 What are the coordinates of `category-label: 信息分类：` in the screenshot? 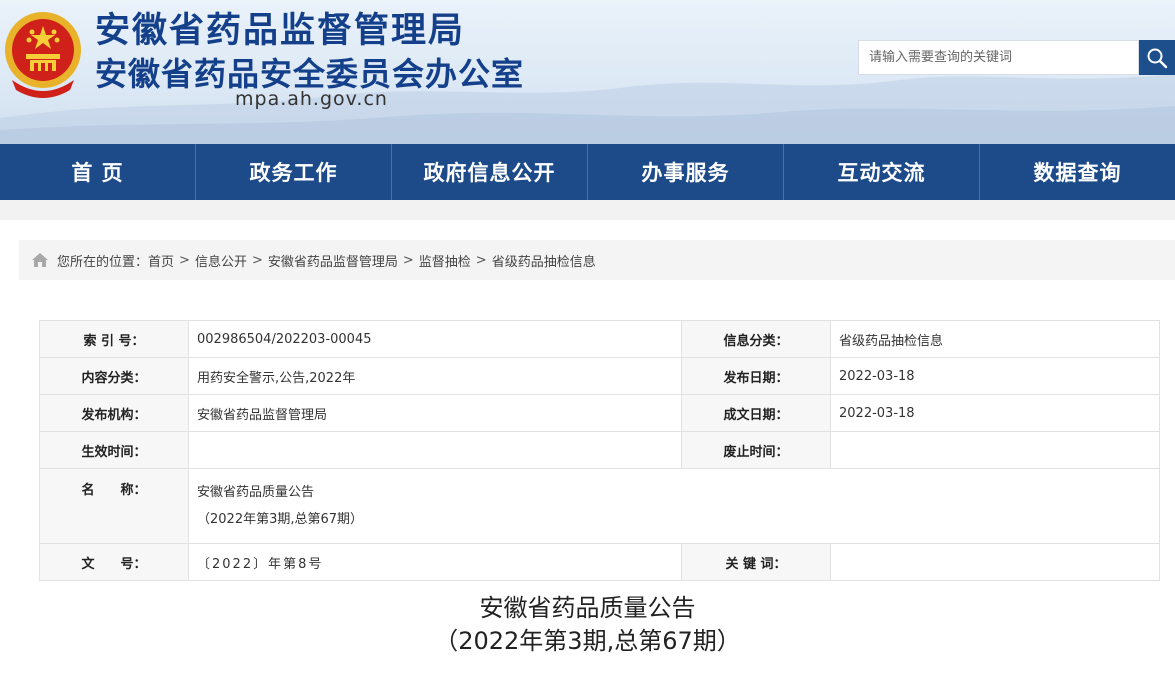 It's located at (756, 339).